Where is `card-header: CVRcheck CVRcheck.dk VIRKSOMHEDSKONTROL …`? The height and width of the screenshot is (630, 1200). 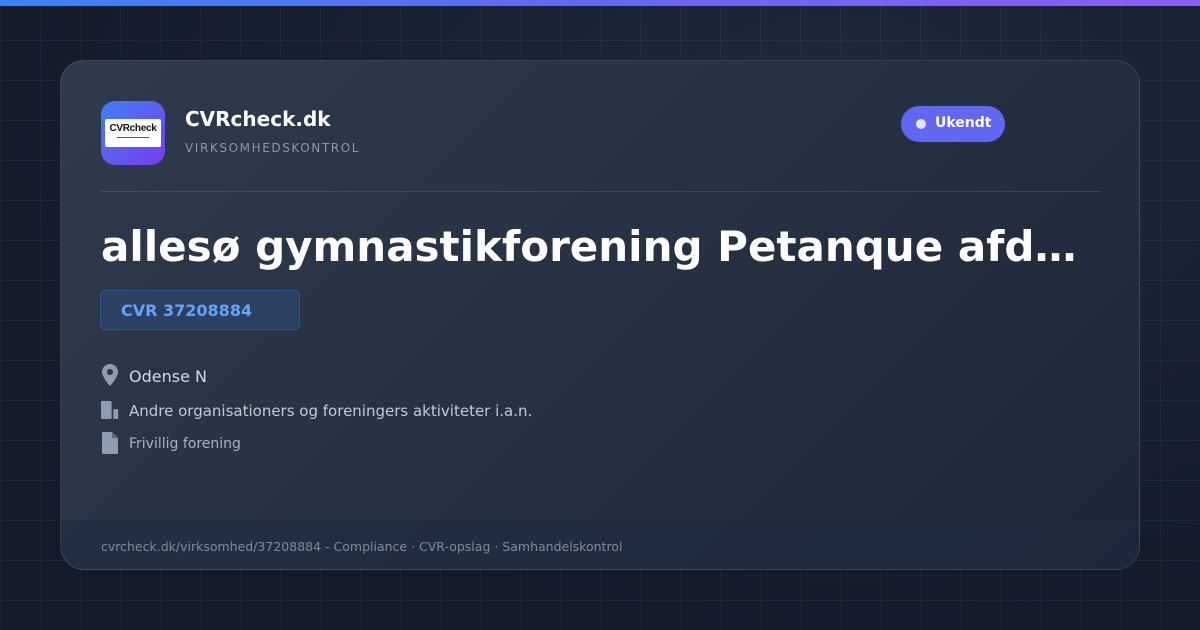 card-header: CVRcheck CVRcheck.dk VIRKSOMHEDSKONTROL … is located at coordinates (601, 133).